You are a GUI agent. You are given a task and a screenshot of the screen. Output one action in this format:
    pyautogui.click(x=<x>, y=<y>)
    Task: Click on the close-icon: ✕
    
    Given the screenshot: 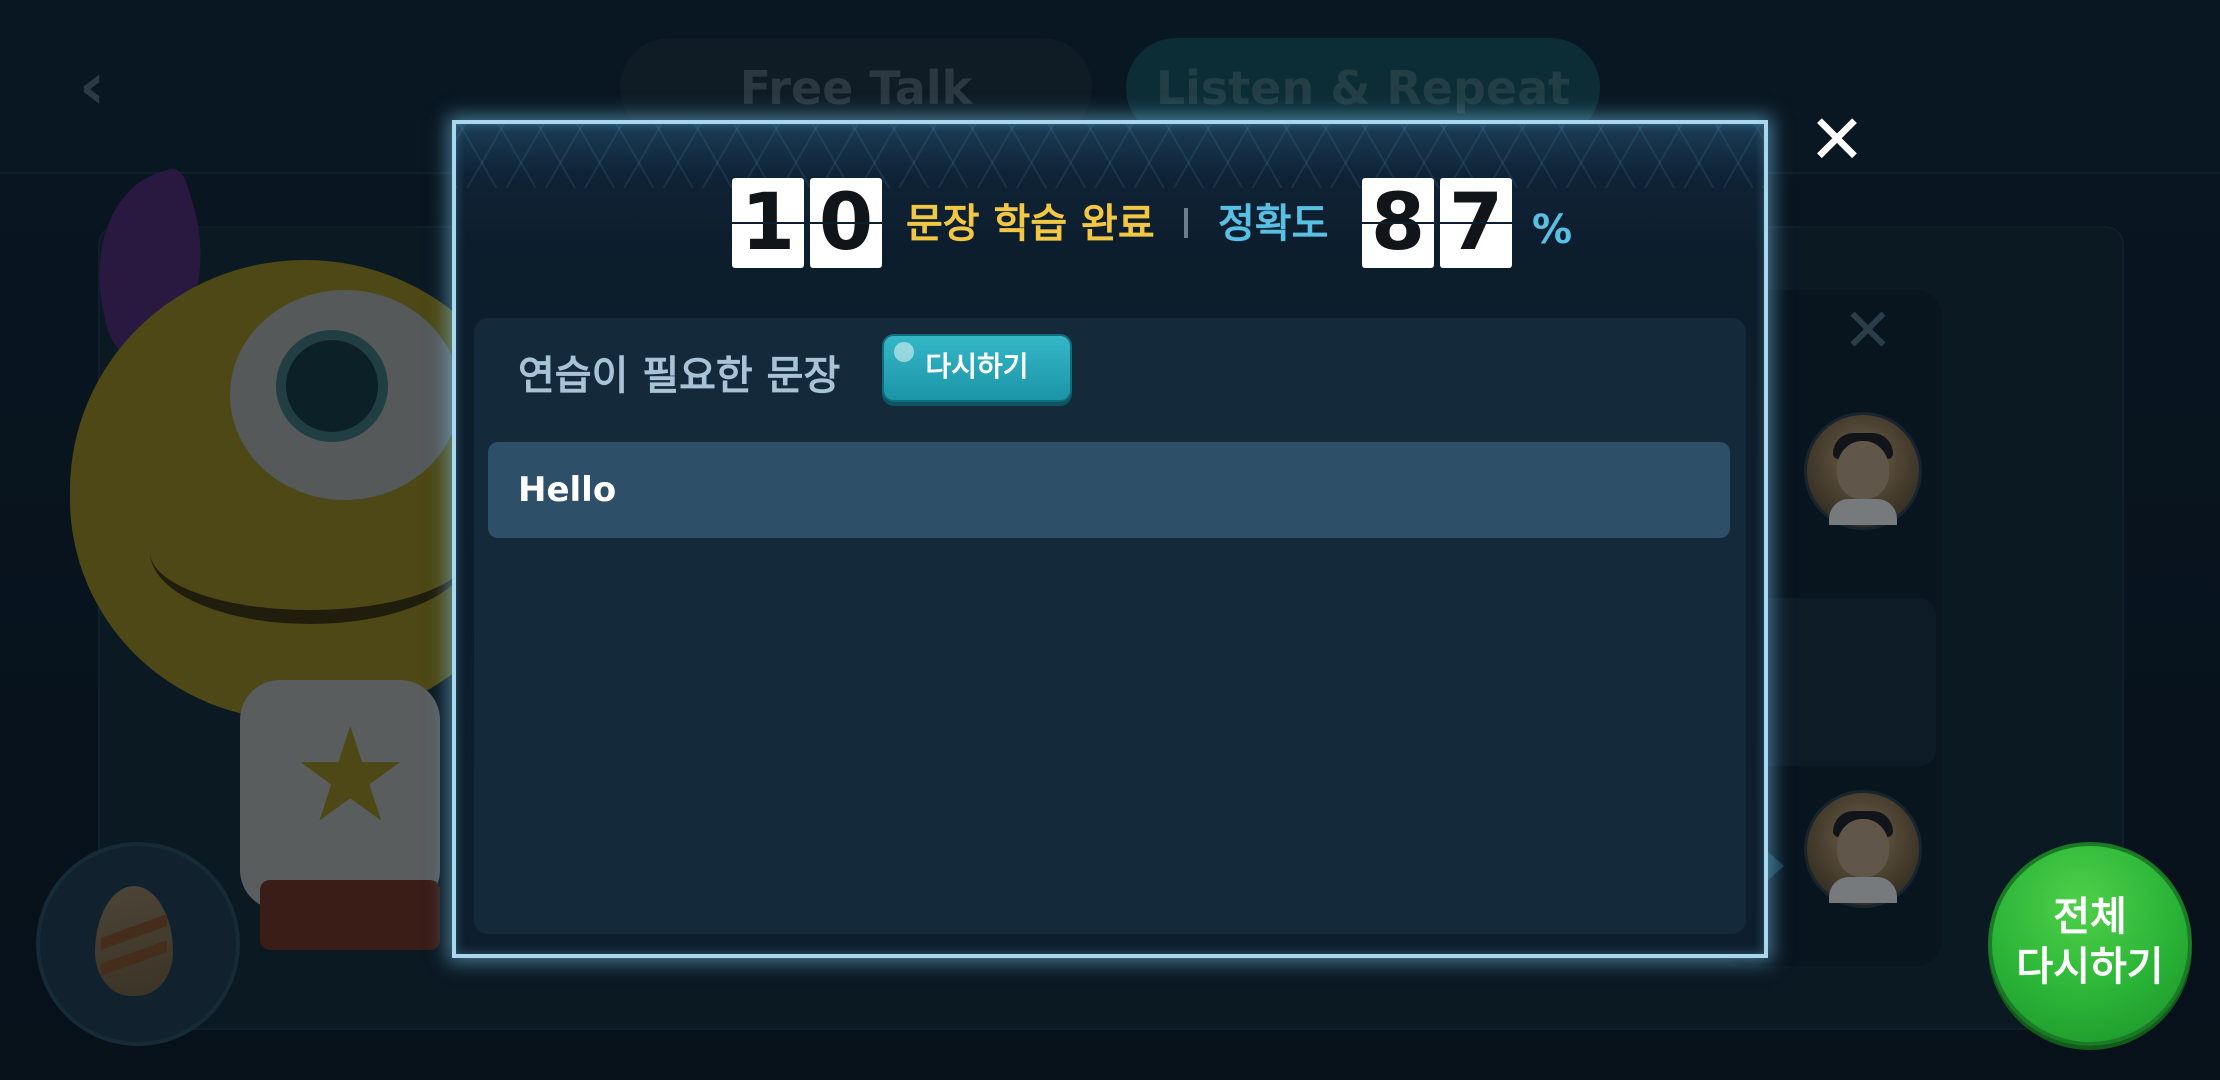 What is the action you would take?
    pyautogui.click(x=1837, y=141)
    